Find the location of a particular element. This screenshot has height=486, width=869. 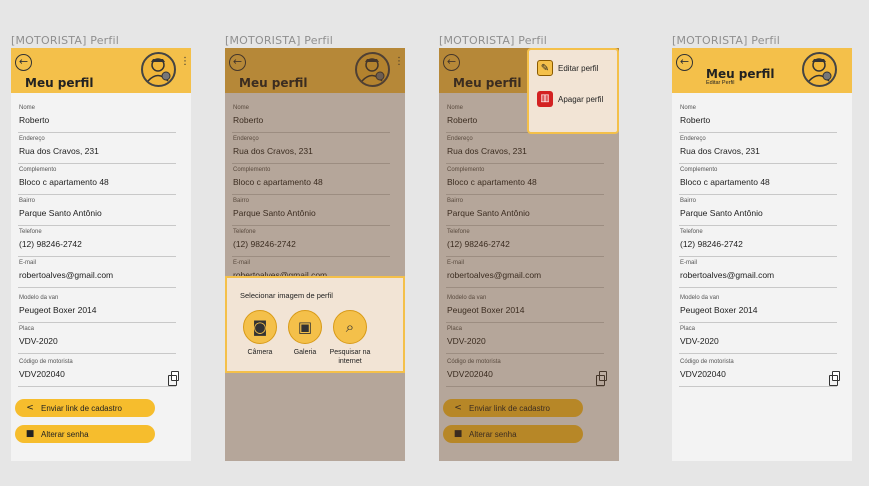

camera-icon: ◙ is located at coordinates (260, 327).